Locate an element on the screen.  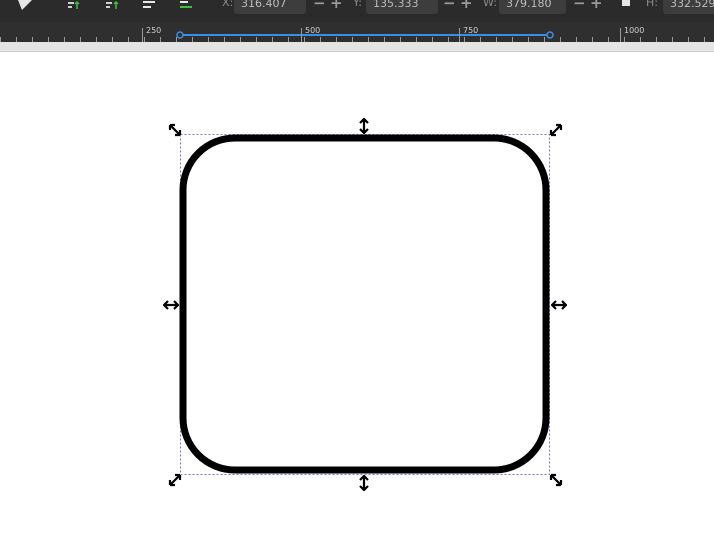
lower-icon is located at coordinates (150, 6).